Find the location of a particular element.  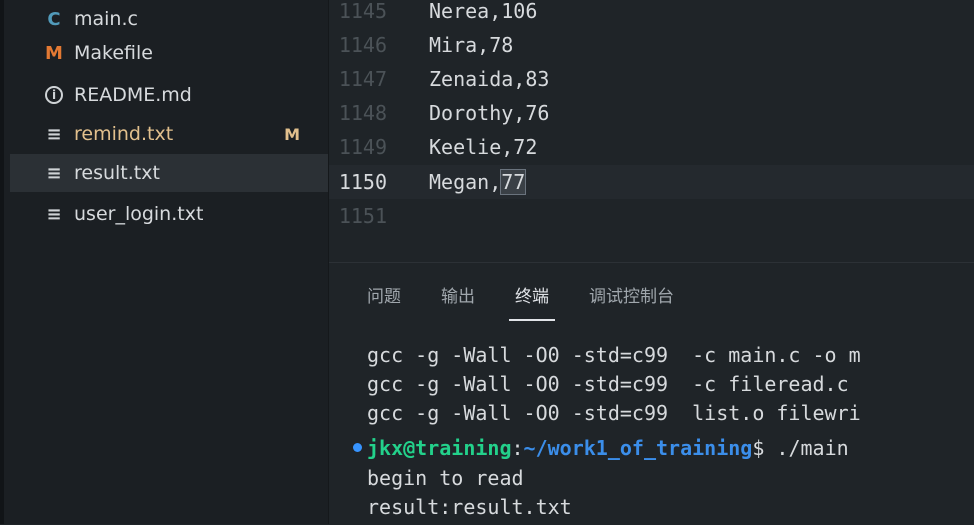

line-text: Keelie,72 is located at coordinates (483, 147).